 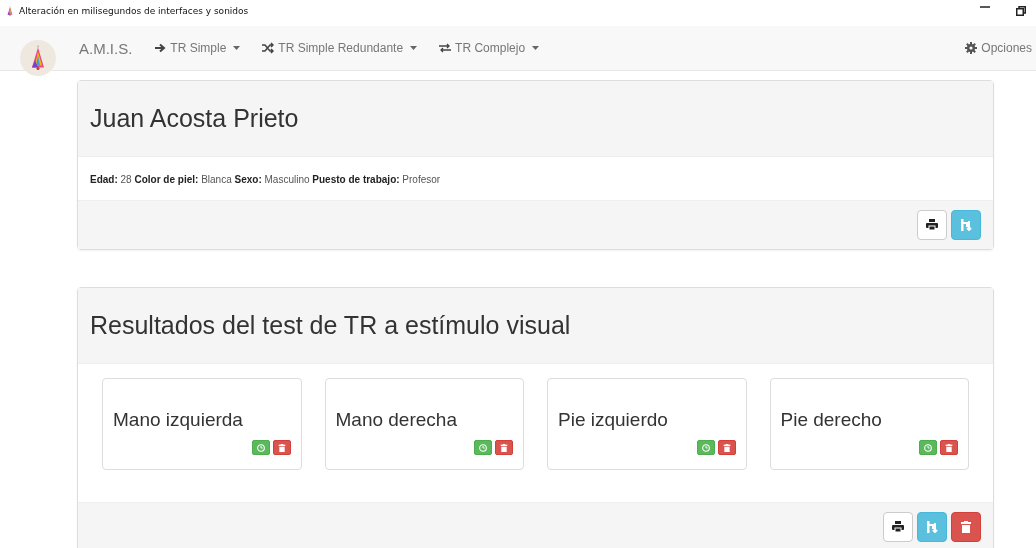 What do you see at coordinates (1021, 11) in the screenshot?
I see `restore-icon` at bounding box center [1021, 11].